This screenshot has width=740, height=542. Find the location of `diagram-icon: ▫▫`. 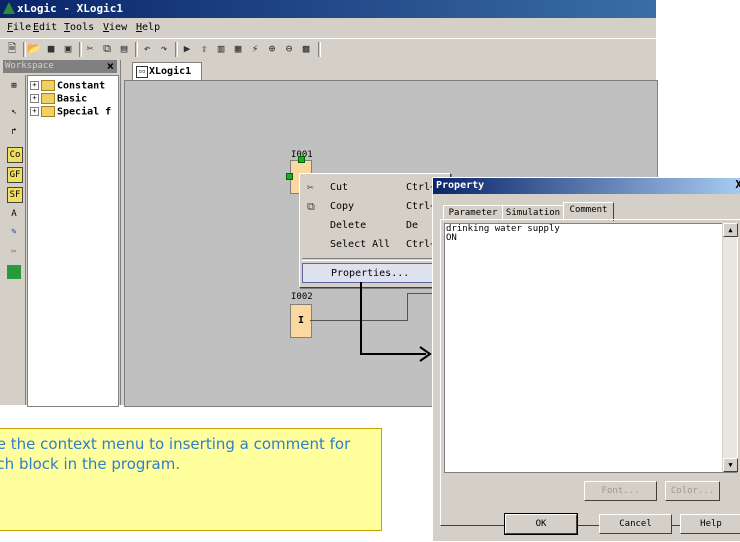

diagram-icon: ▫▫ is located at coordinates (142, 72).